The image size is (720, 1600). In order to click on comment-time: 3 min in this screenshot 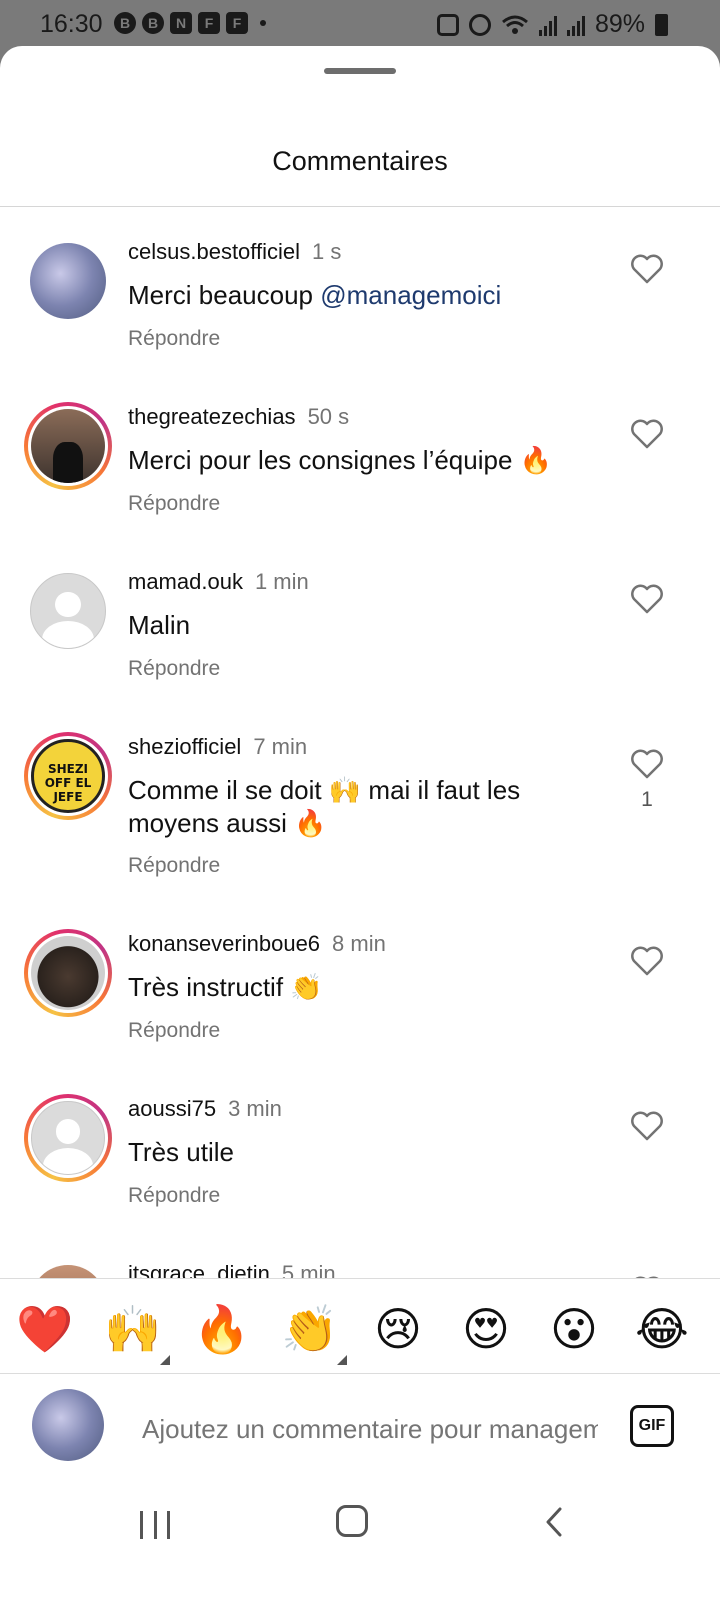, I will do `click(255, 1108)`.